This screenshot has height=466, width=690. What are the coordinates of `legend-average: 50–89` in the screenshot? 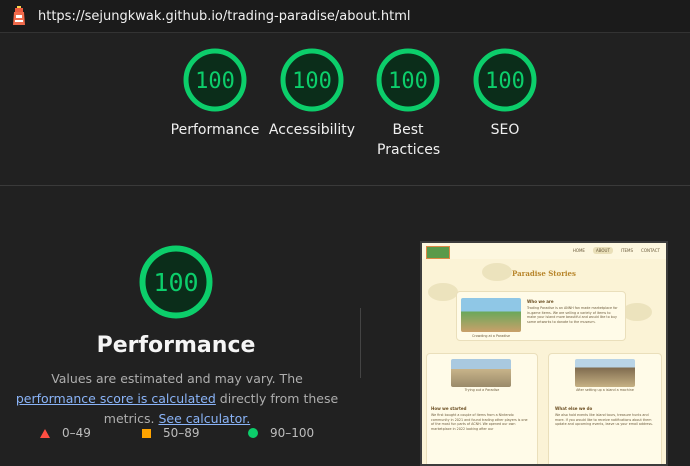 It's located at (171, 433).